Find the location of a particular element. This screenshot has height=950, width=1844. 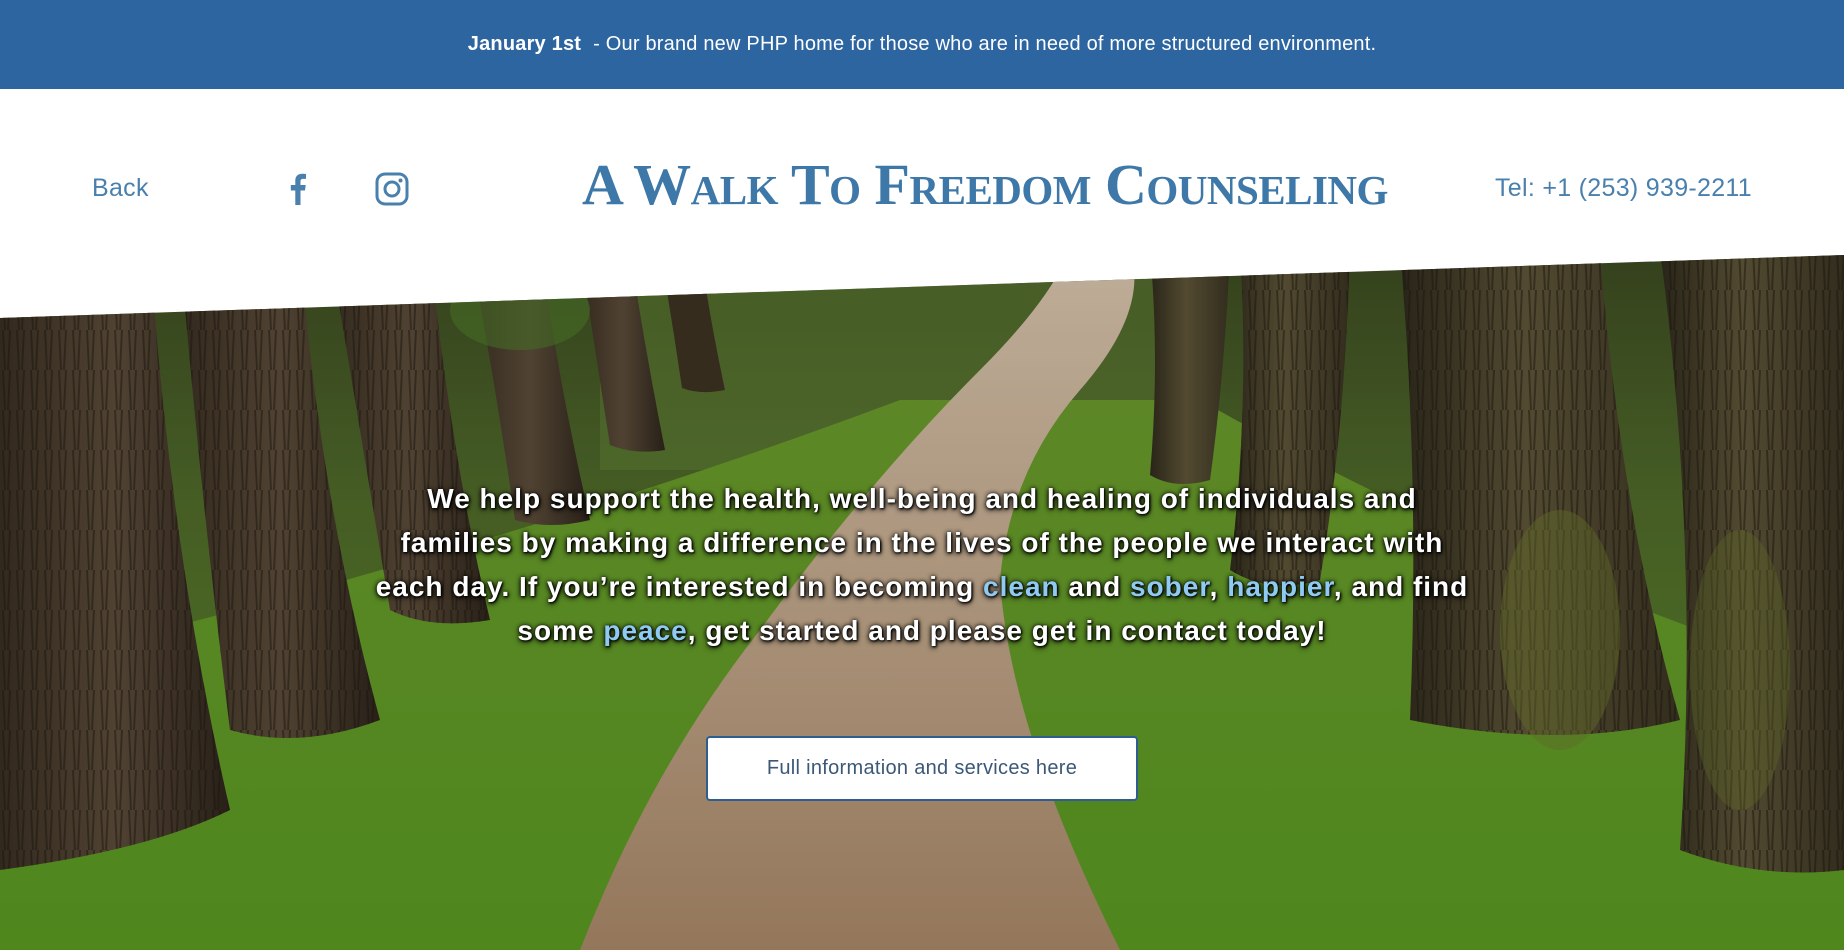

highlight-sober: sober is located at coordinates (1169, 586).